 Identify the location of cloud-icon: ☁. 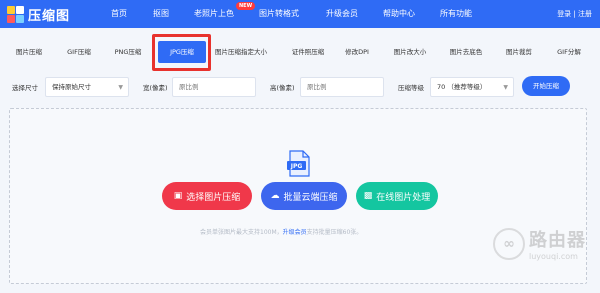
(275, 196).